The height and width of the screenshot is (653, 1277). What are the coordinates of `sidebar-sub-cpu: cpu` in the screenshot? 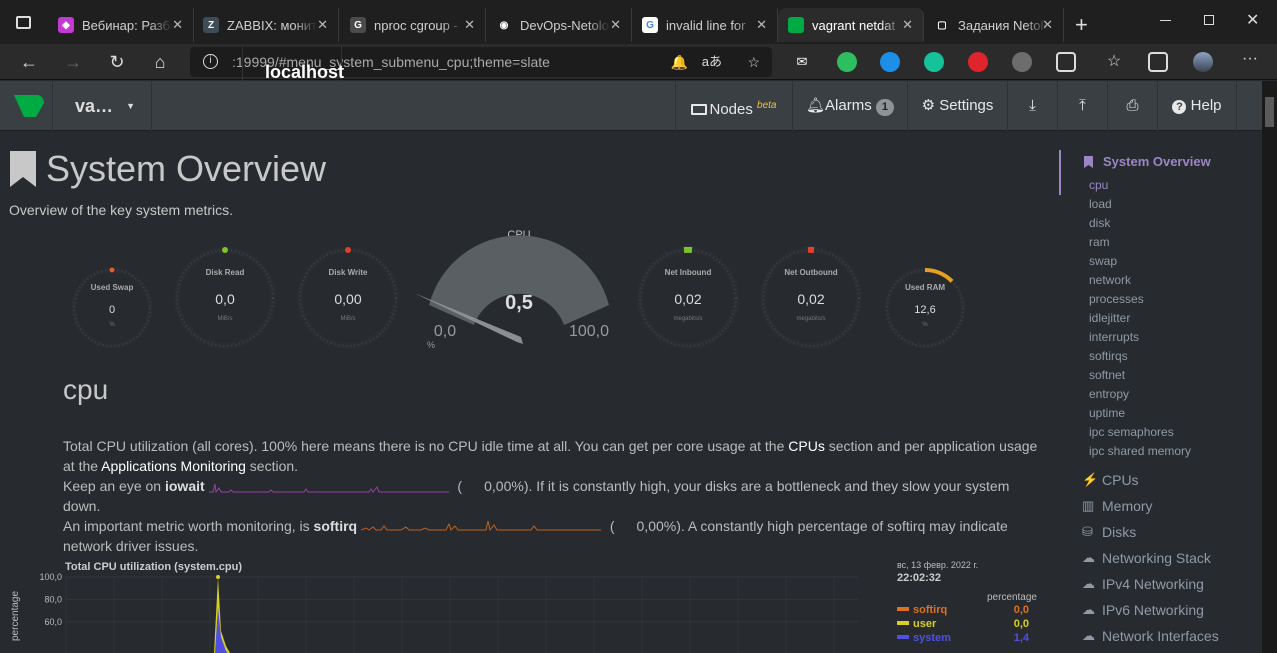 It's located at (1165, 185).